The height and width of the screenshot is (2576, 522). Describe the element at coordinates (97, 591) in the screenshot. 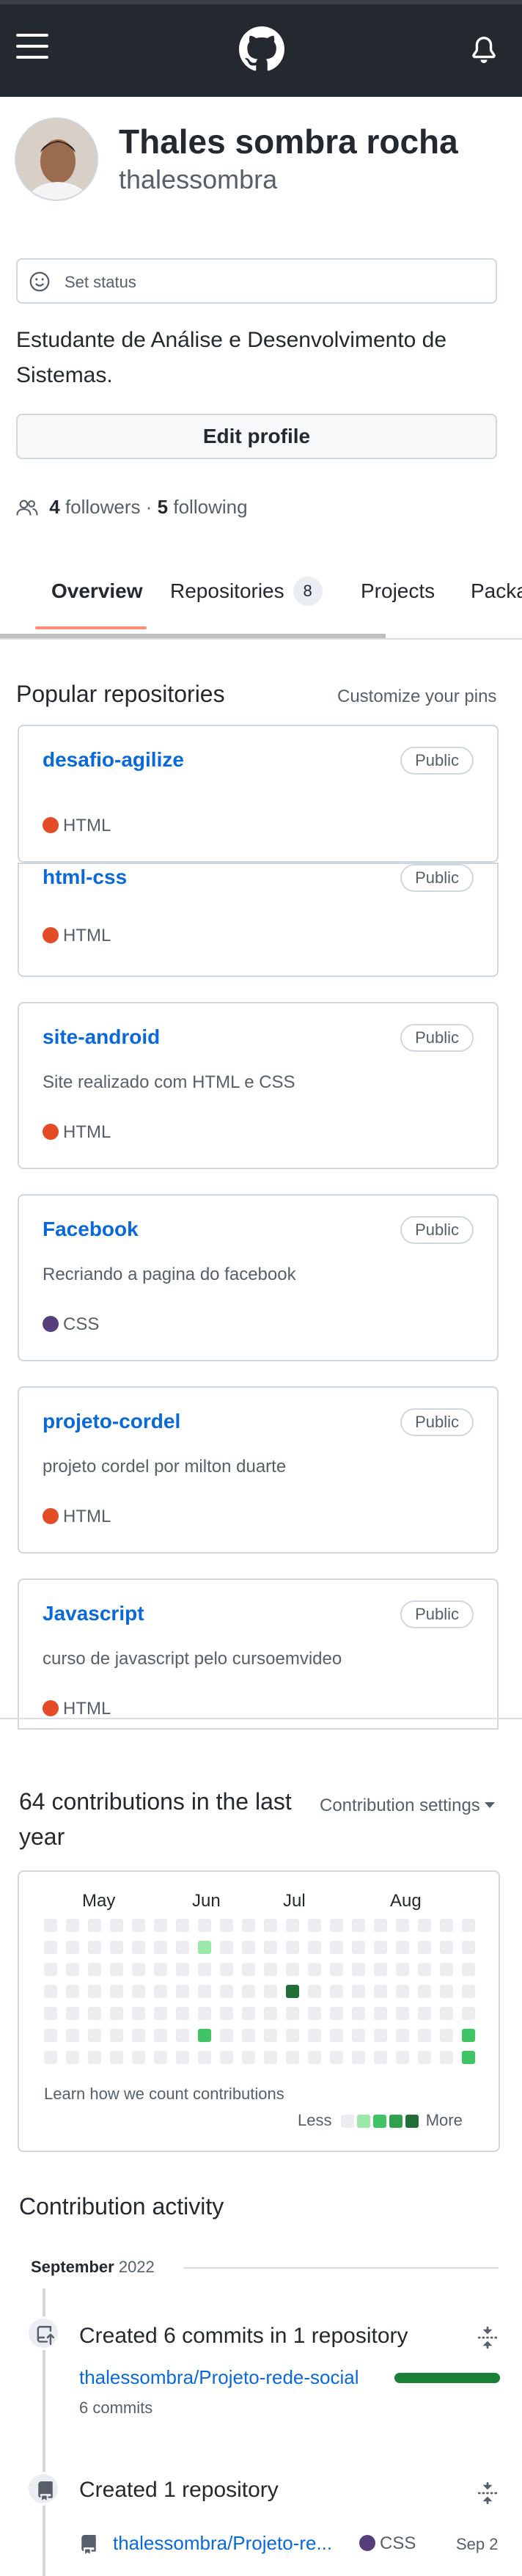

I see `tab-overview: Overview` at that location.